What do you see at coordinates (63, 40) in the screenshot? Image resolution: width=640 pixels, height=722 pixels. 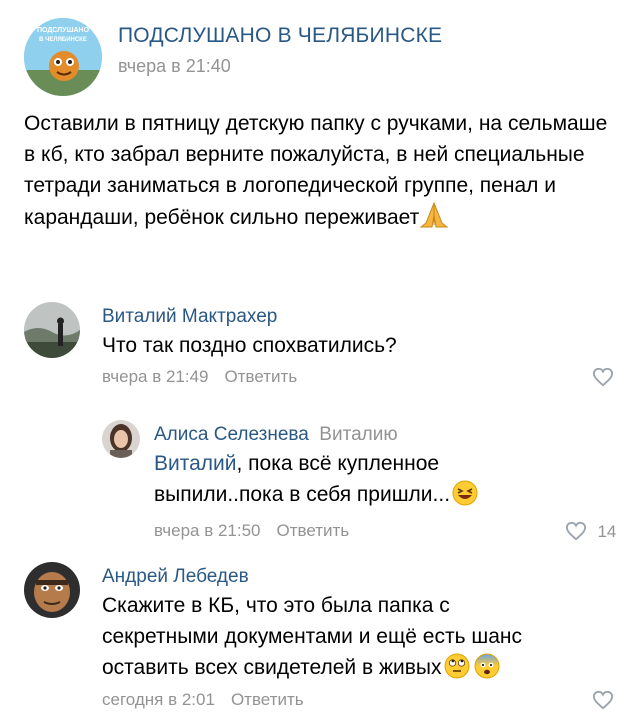 I see `logo-text-bottom: В ЧЕЛЯБИНСКЕ` at bounding box center [63, 40].